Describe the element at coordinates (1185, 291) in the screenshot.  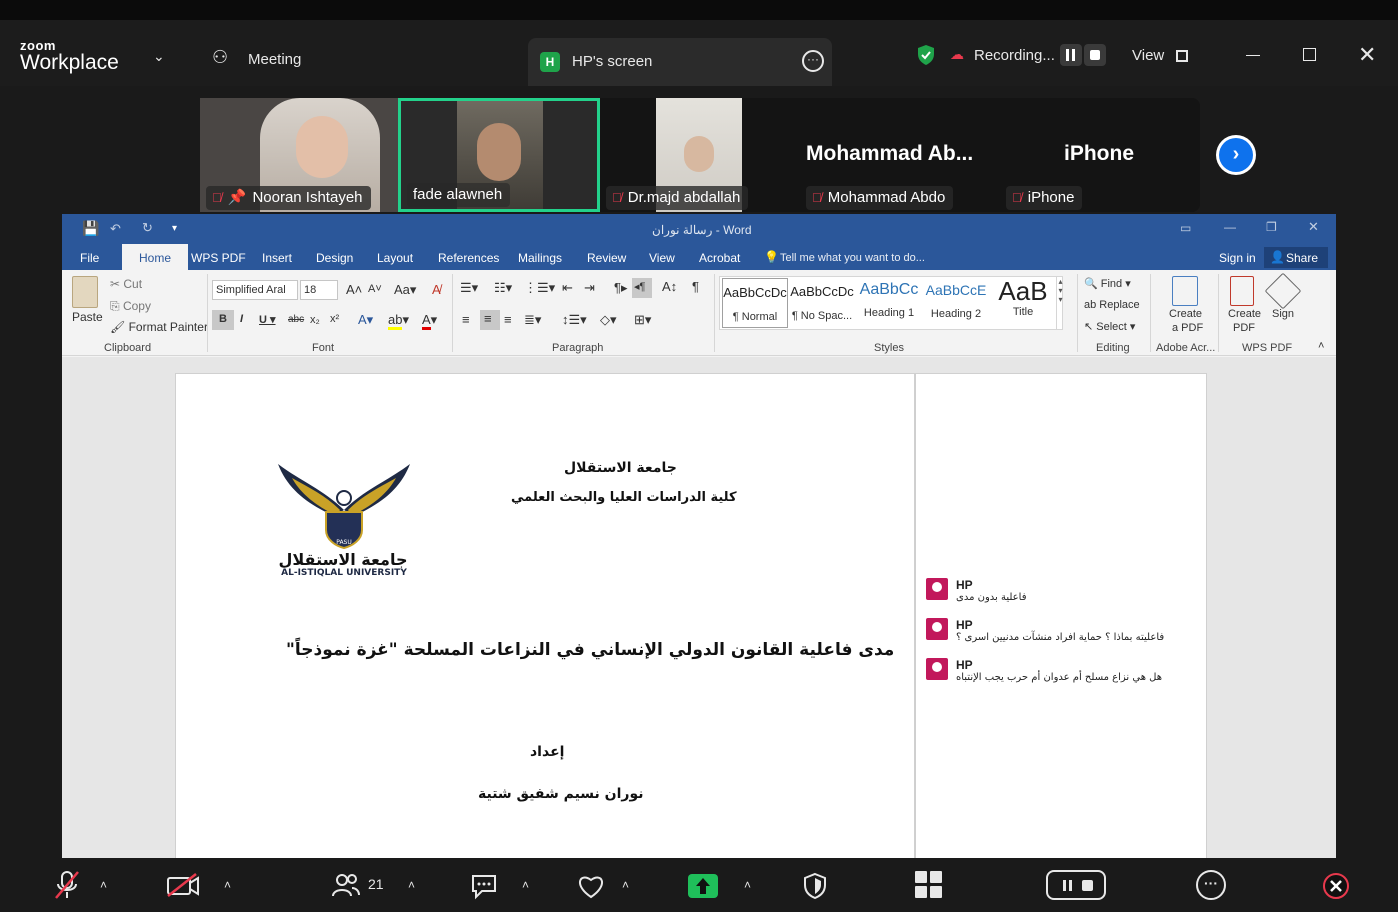
I see `create-pdf-icon` at that location.